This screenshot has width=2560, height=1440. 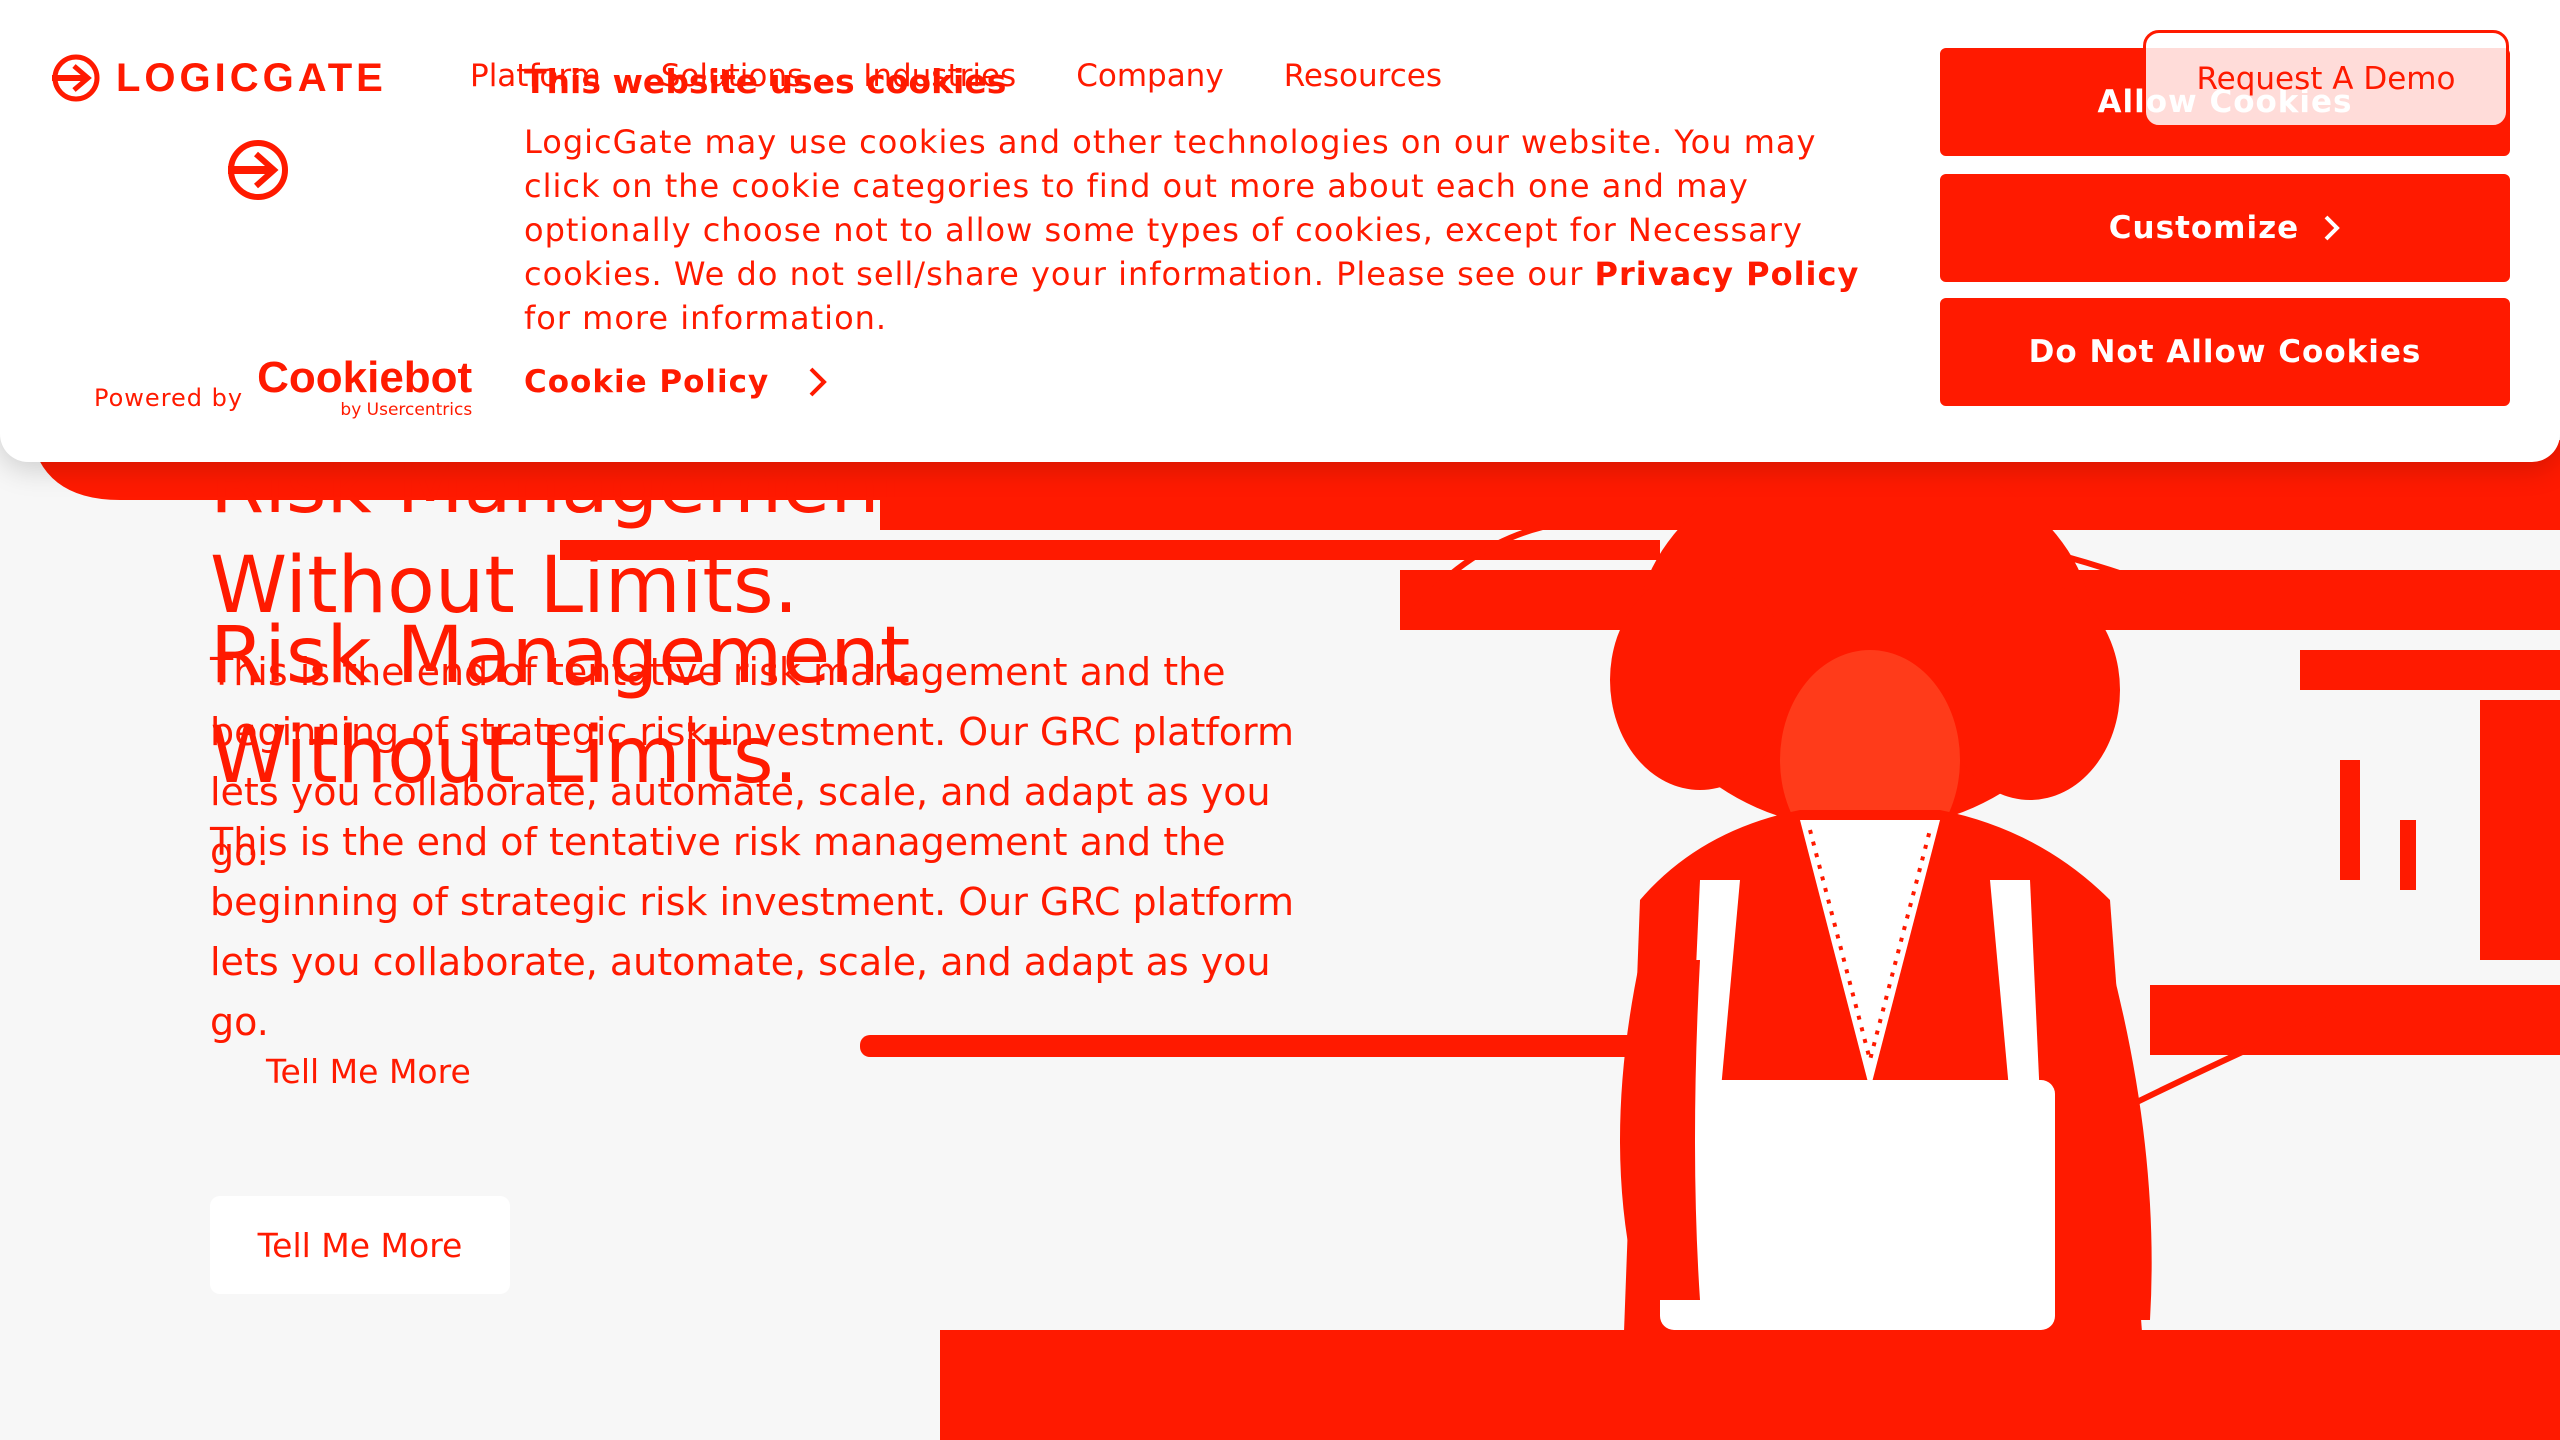 What do you see at coordinates (647, 382) in the screenshot?
I see `cookie-policy-label: Cookie Policy` at bounding box center [647, 382].